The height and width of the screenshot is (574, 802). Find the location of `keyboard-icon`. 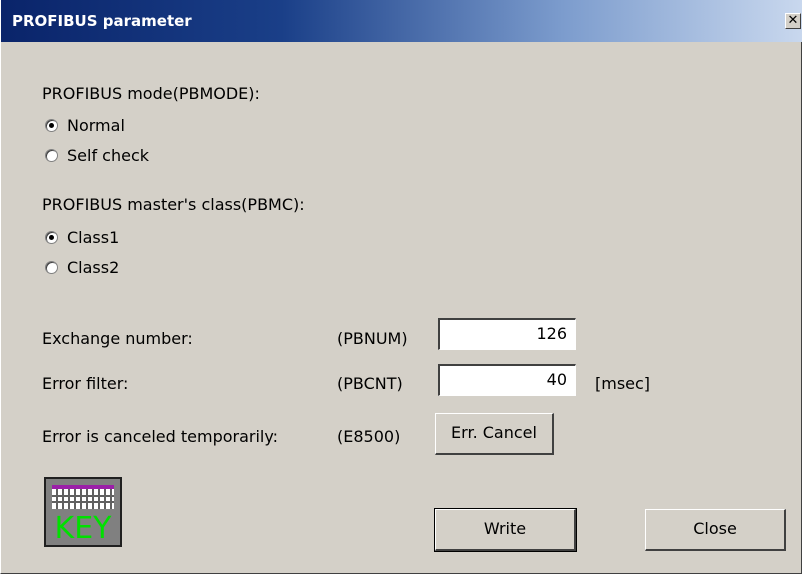

keyboard-icon is located at coordinates (83, 497).